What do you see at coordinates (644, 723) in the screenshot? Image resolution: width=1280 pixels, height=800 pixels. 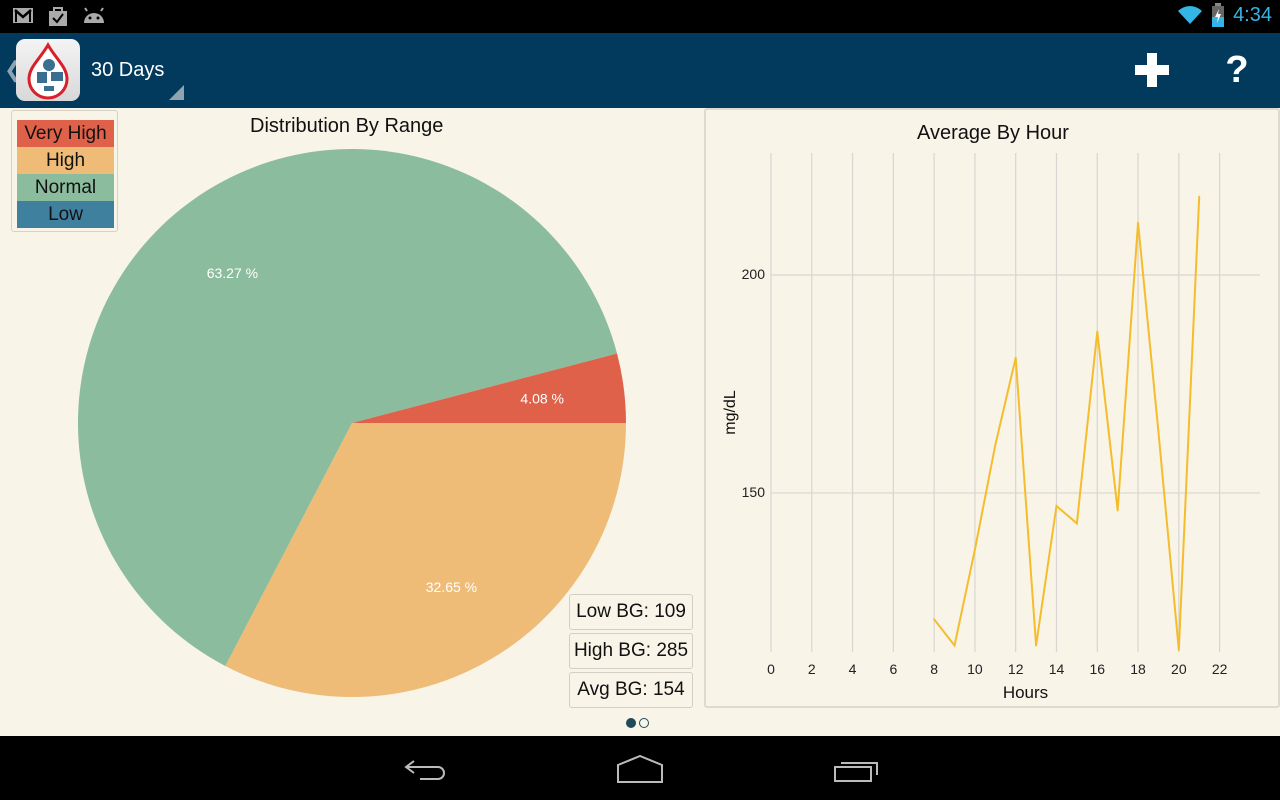 I see `page-dot-inactive` at bounding box center [644, 723].